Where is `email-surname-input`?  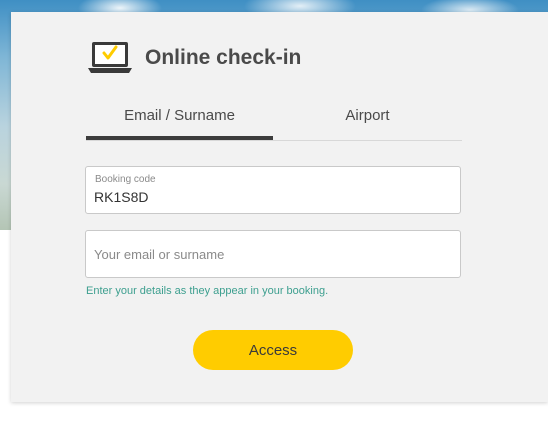
email-surname-input is located at coordinates (271, 254).